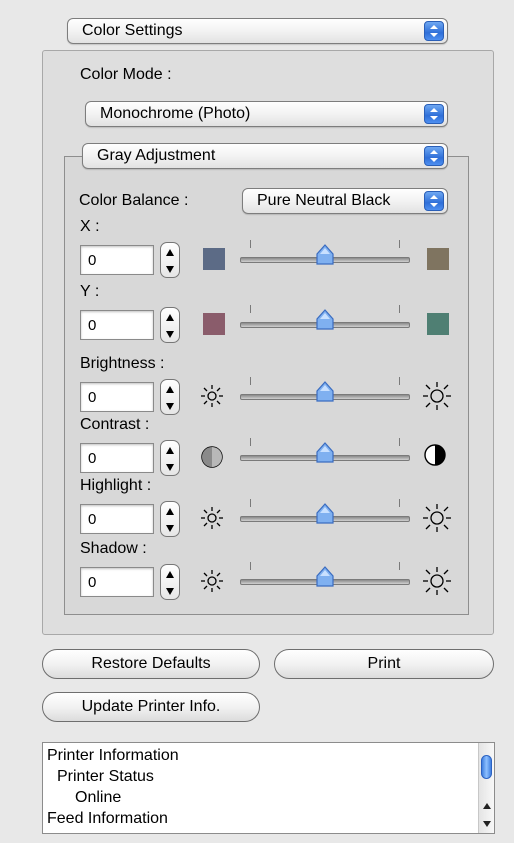 The image size is (514, 843). I want to click on olive-gray-swatch, so click(438, 259).